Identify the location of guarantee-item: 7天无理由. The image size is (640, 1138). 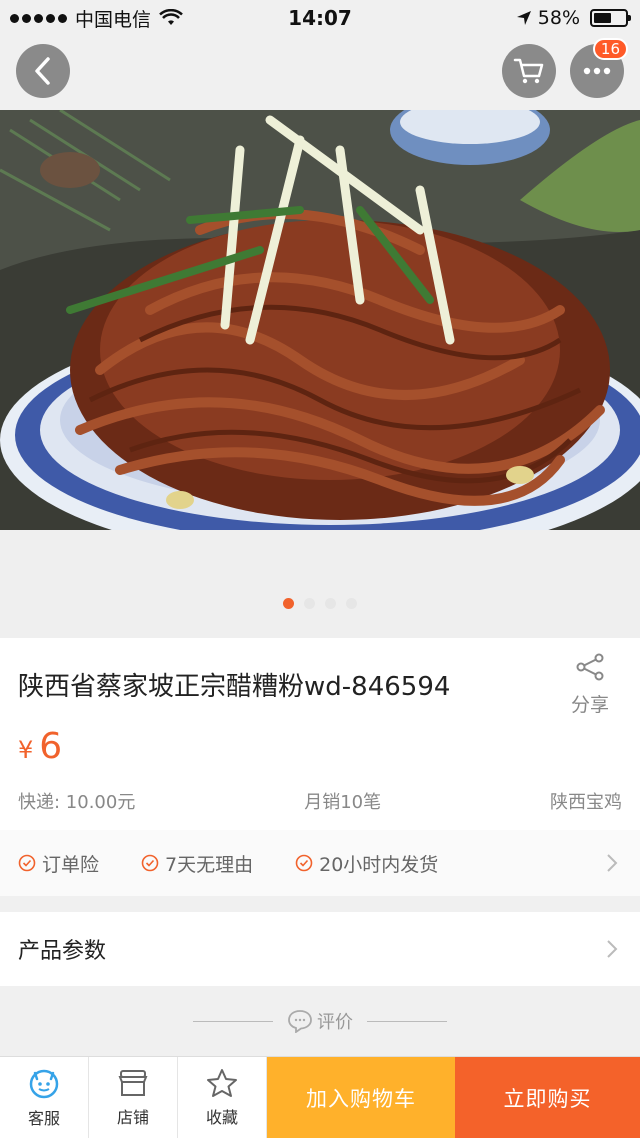
(197, 863).